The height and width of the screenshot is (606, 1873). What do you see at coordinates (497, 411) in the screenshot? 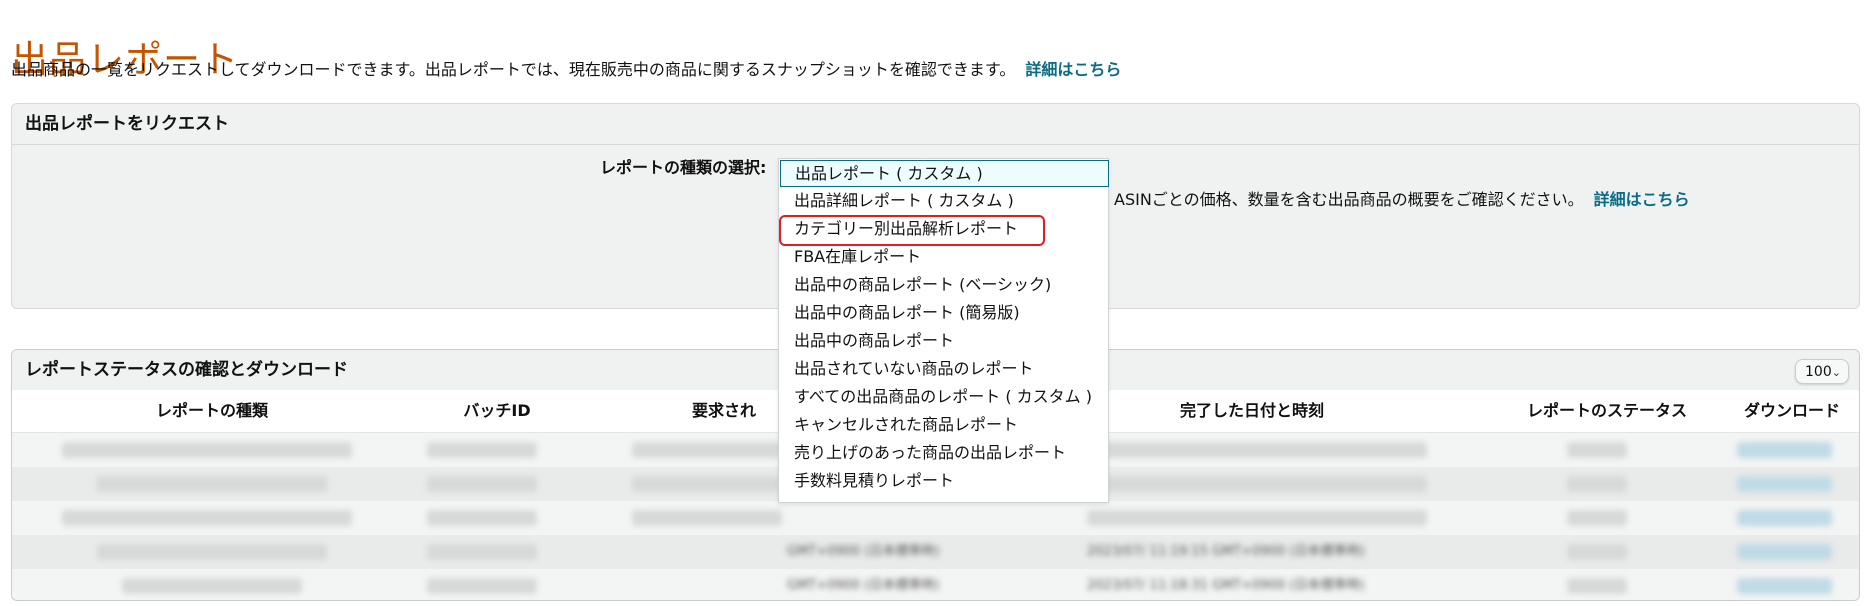
I see `col-batch-id: バッチID` at bounding box center [497, 411].